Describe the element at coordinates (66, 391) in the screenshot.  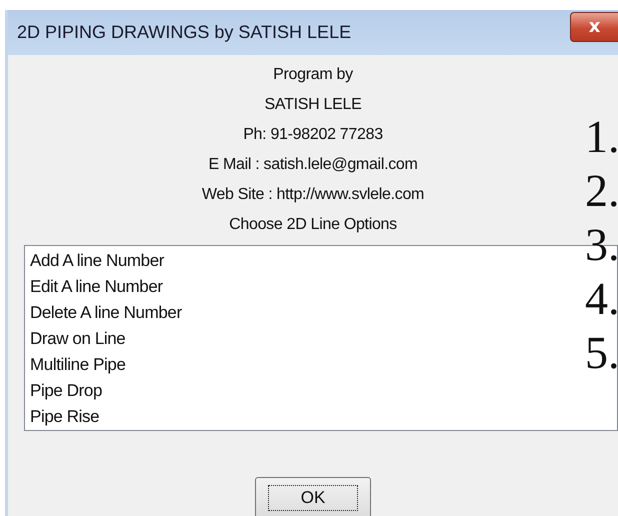
I see `list-item: Pipe Drop` at that location.